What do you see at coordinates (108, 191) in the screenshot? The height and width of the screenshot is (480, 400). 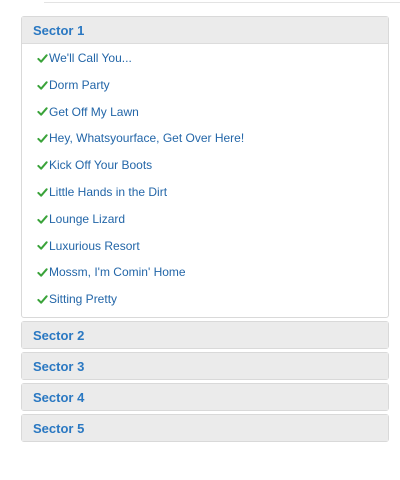 I see `list-item-label: Little Hands in the Dirt` at bounding box center [108, 191].